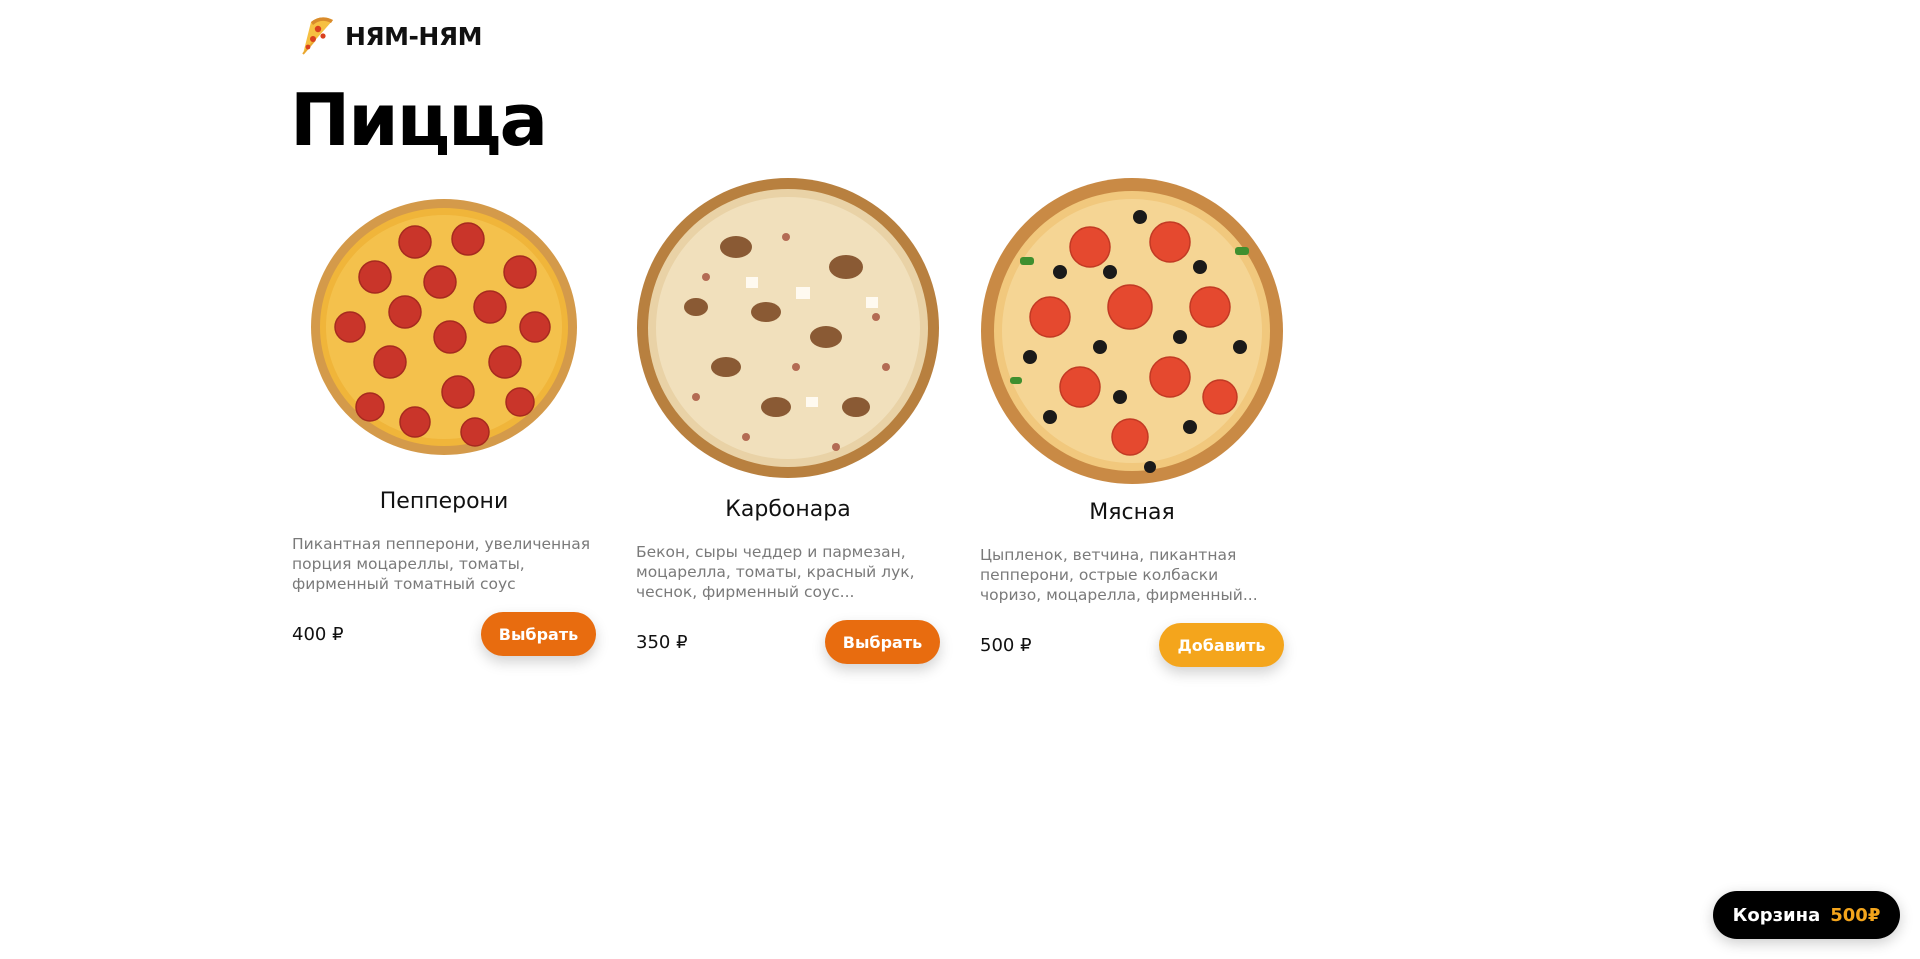 Image resolution: width=1920 pixels, height=959 pixels. I want to click on page-title: Пицца, so click(419, 120).